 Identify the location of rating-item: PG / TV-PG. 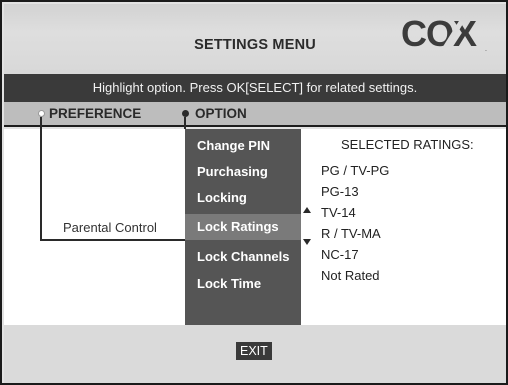
(355, 170).